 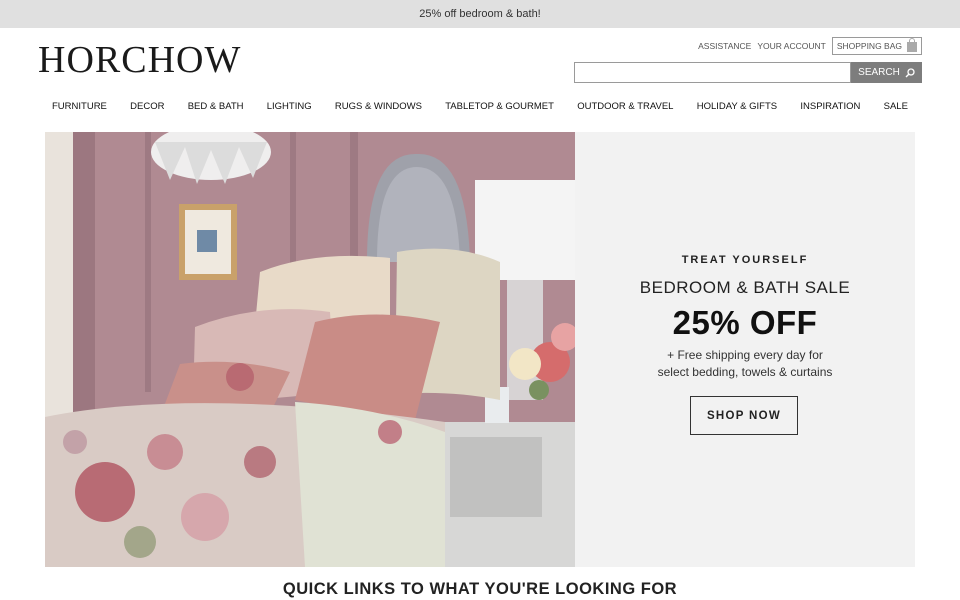 What do you see at coordinates (712, 72) in the screenshot?
I see `search-input` at bounding box center [712, 72].